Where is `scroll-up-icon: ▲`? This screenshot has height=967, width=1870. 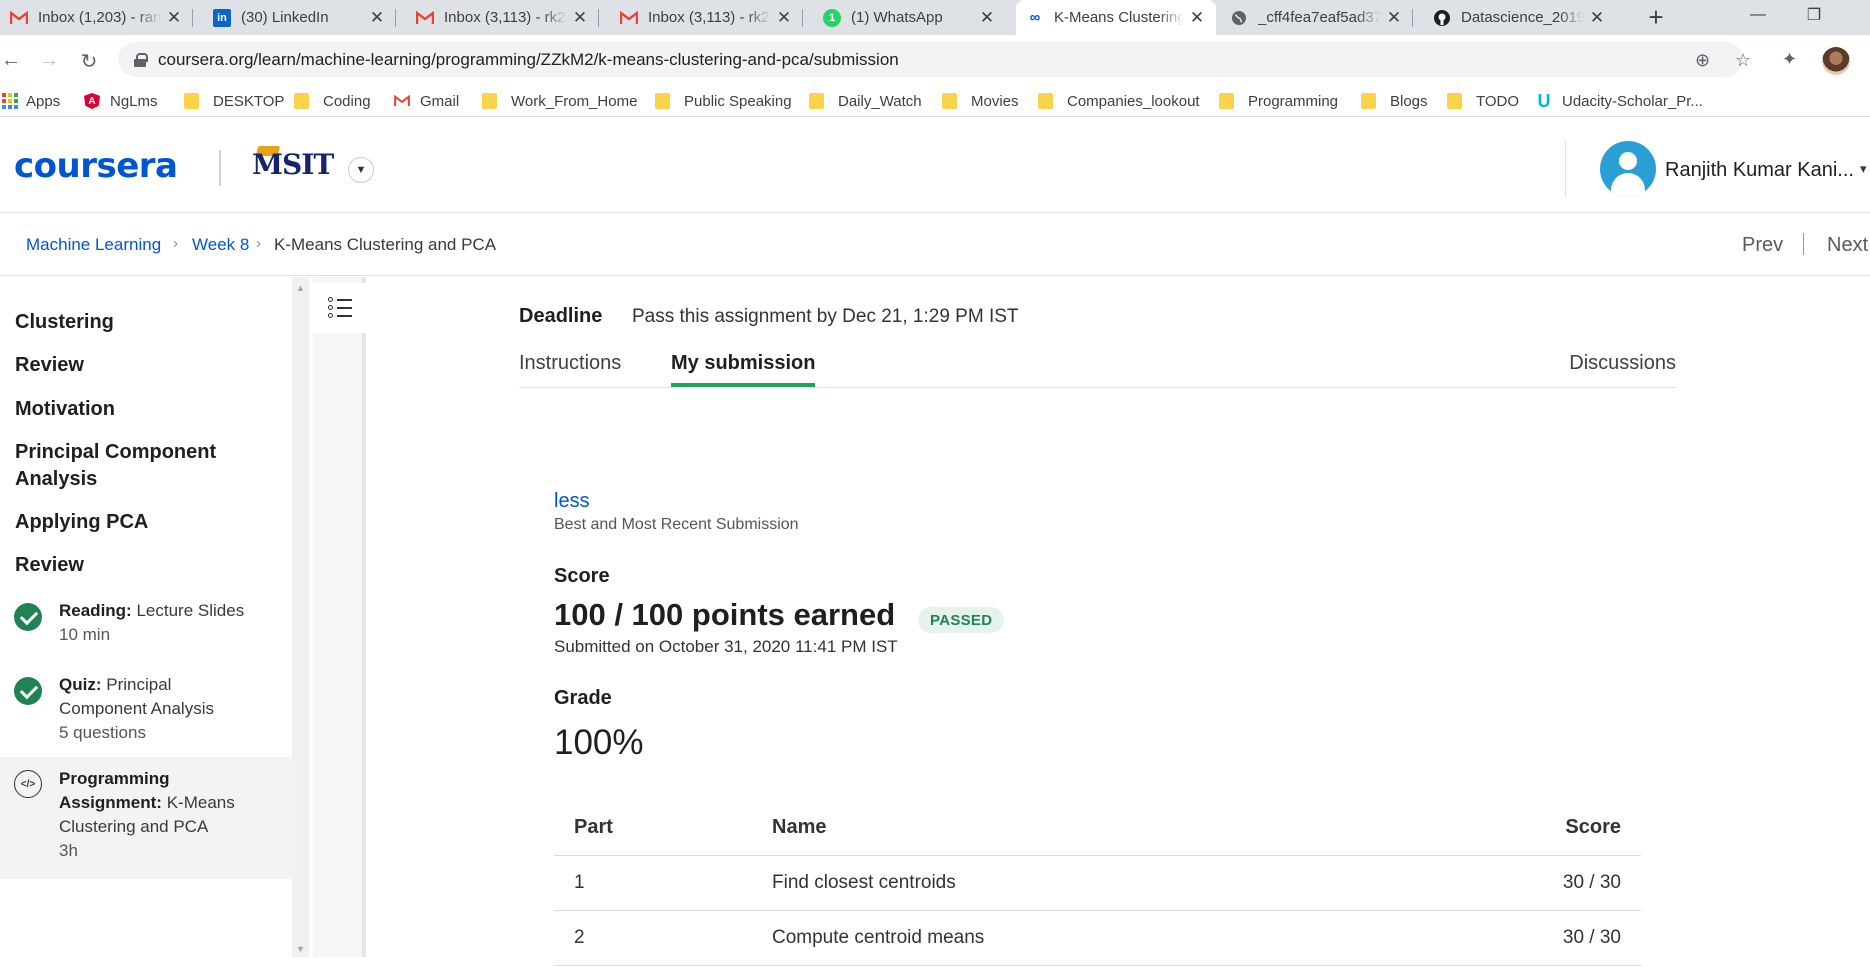 scroll-up-icon: ▲ is located at coordinates (300, 288).